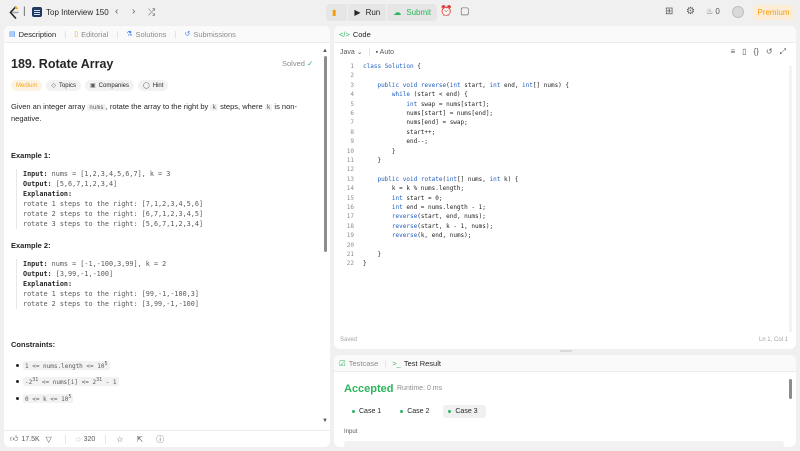 The width and height of the screenshot is (800, 451). I want to click on case-tabs: Case 1 Case 2 Case 3, so click(419, 411).